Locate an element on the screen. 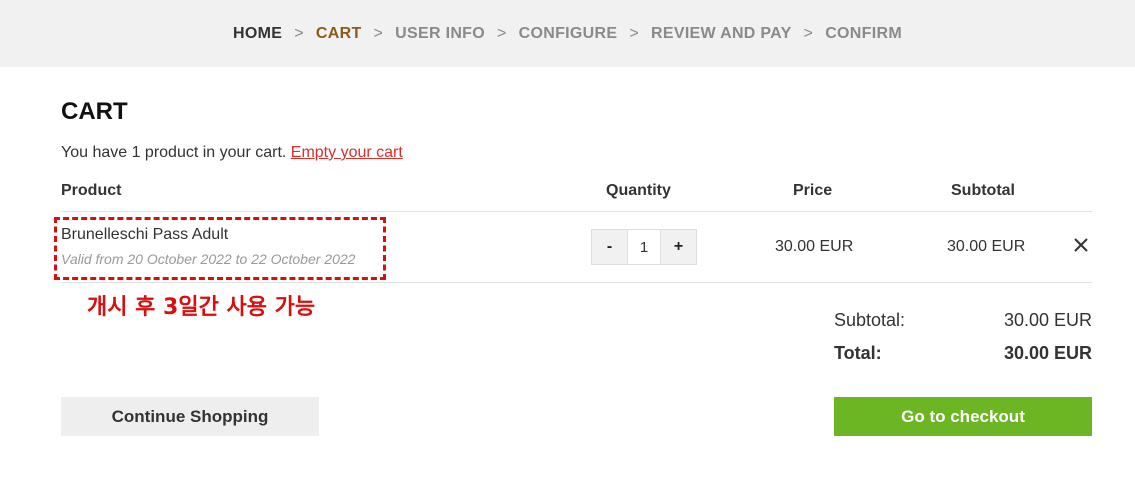  cart-count-text: You have 1 product in your cart. is located at coordinates (174, 152).